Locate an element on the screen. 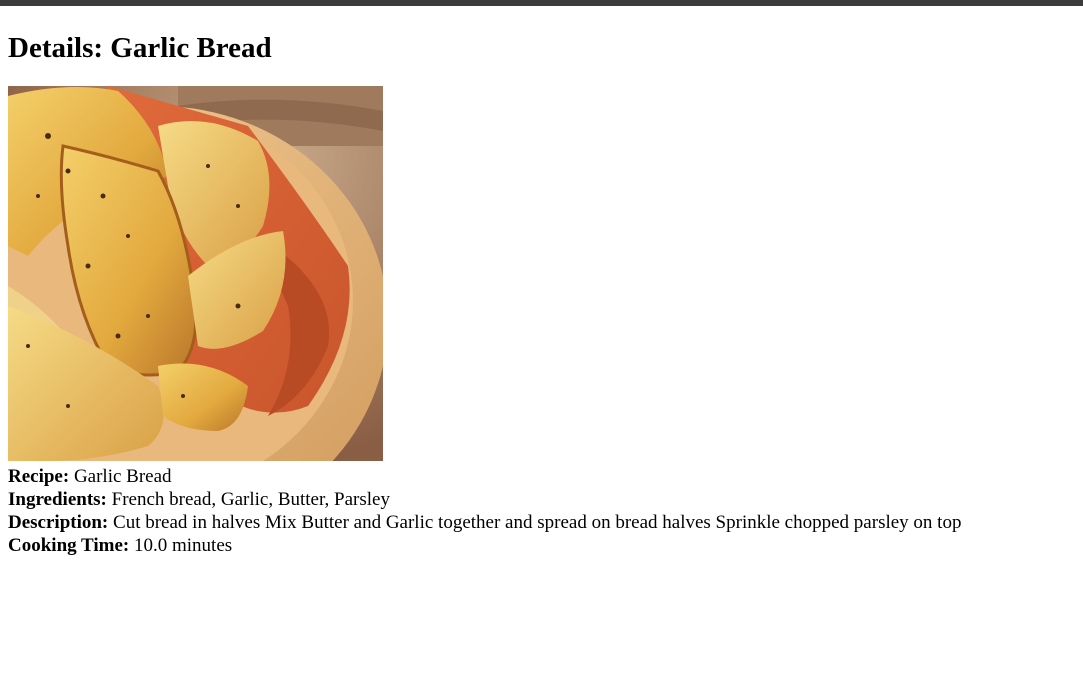 This screenshot has width=1083, height=676. cooking-time-value: 10.0 minutes is located at coordinates (183, 545).